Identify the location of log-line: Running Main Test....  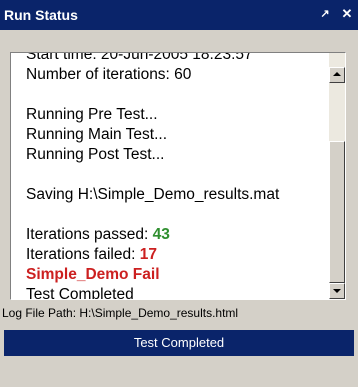
(97, 134).